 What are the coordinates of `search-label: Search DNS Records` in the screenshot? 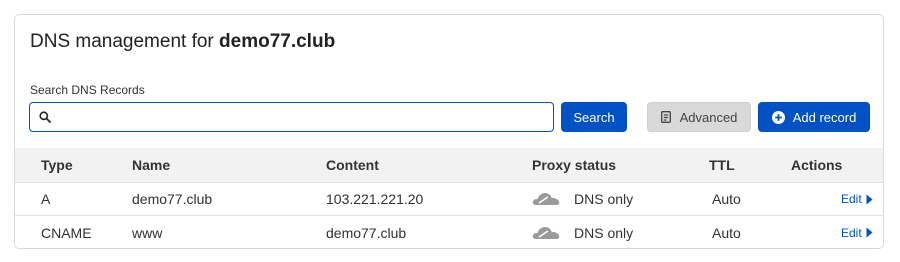 It's located at (87, 90).